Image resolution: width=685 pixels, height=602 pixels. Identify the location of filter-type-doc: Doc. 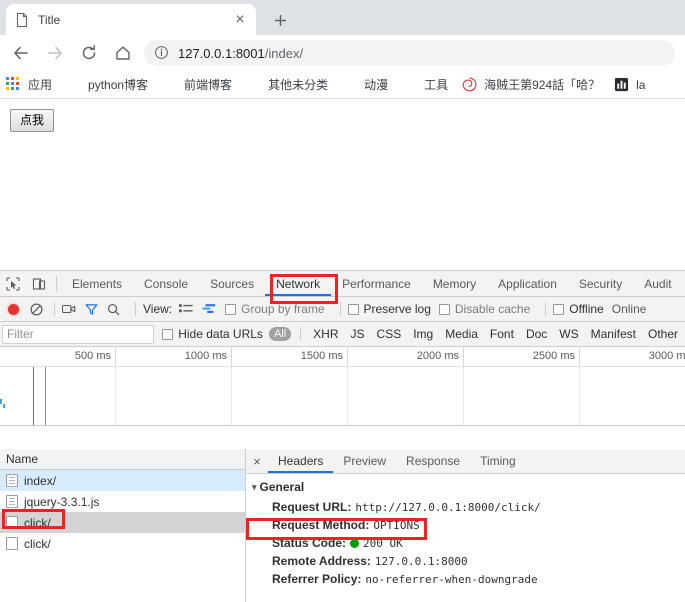
(536, 334).